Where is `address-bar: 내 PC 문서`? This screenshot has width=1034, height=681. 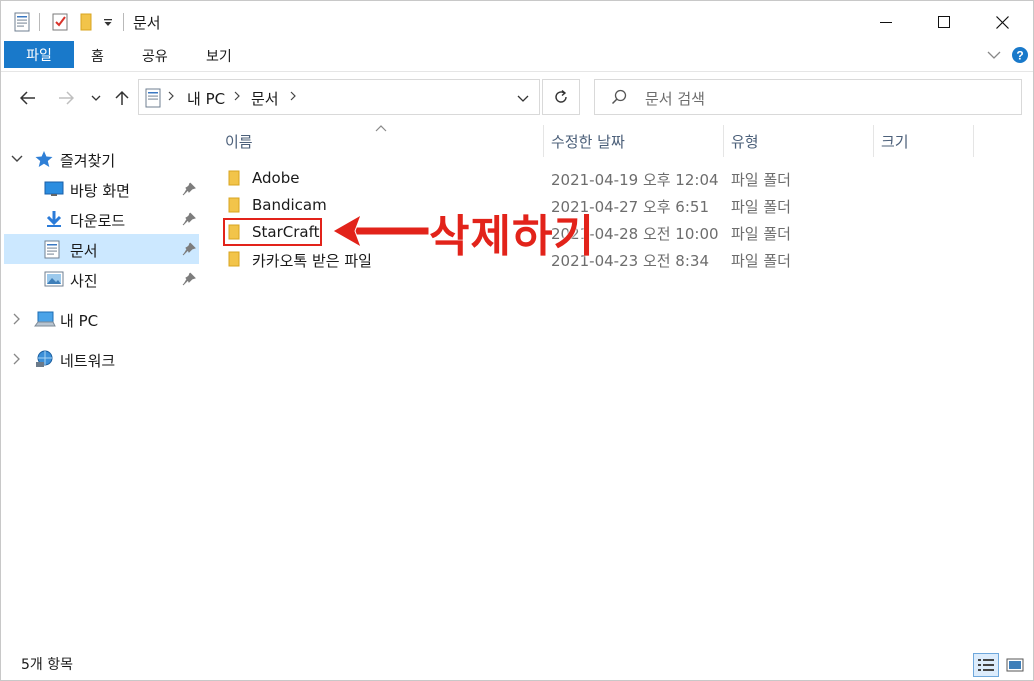 address-bar: 내 PC 문서 is located at coordinates (339, 97).